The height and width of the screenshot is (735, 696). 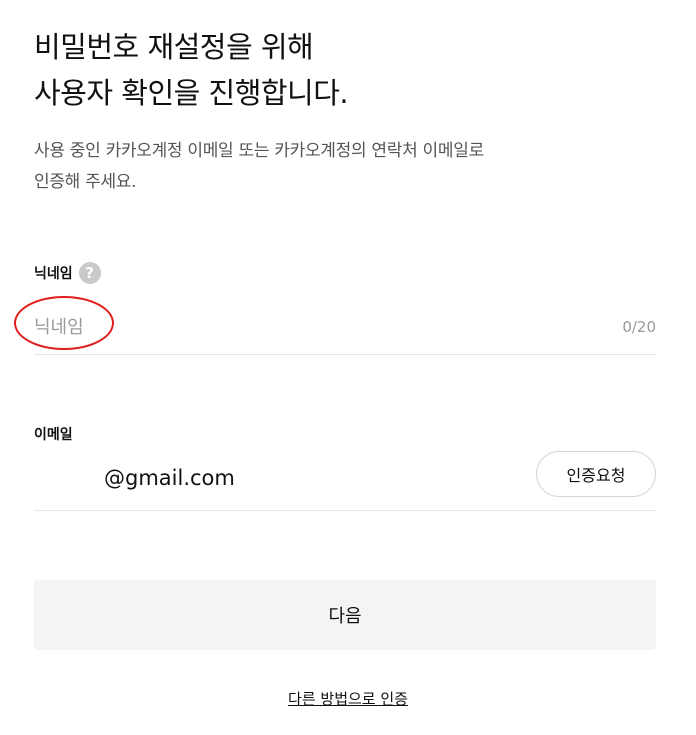 I want to click on page-title-line-2: 사용자 확인을 진행합니다., so click(x=191, y=93).